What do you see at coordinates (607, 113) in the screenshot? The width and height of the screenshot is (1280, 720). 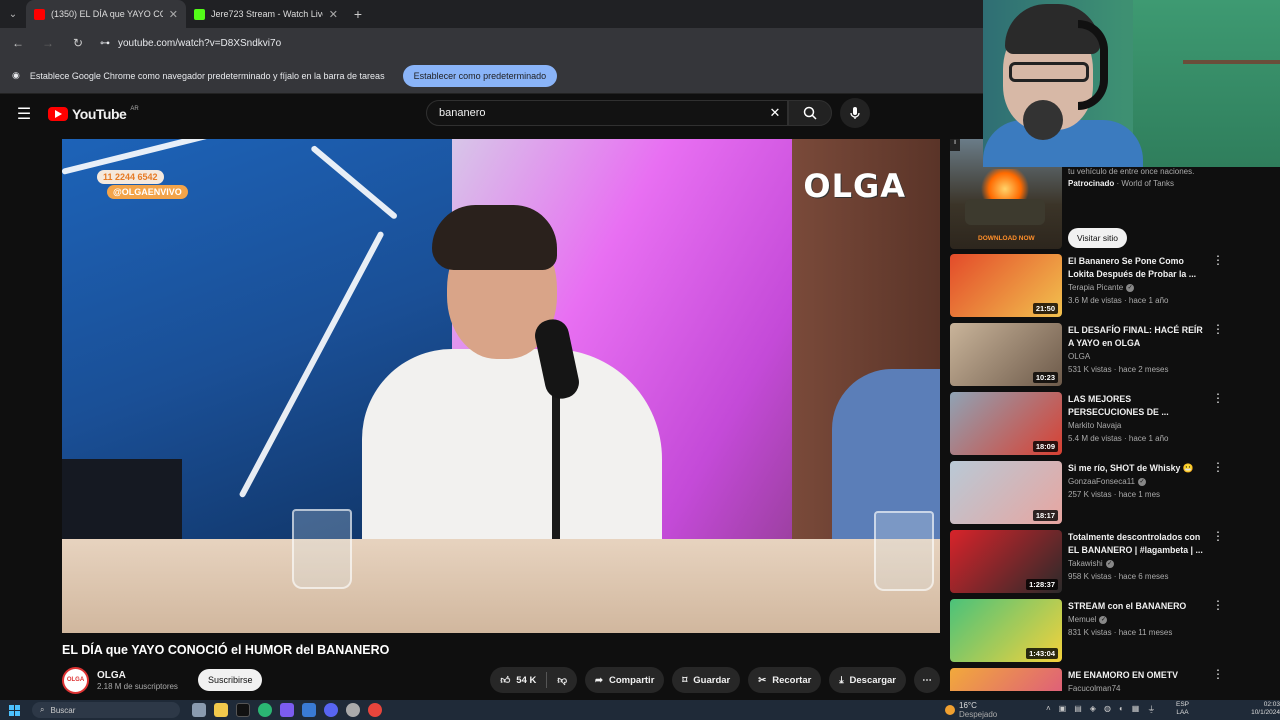 I see `search-input: bananero ✕` at bounding box center [607, 113].